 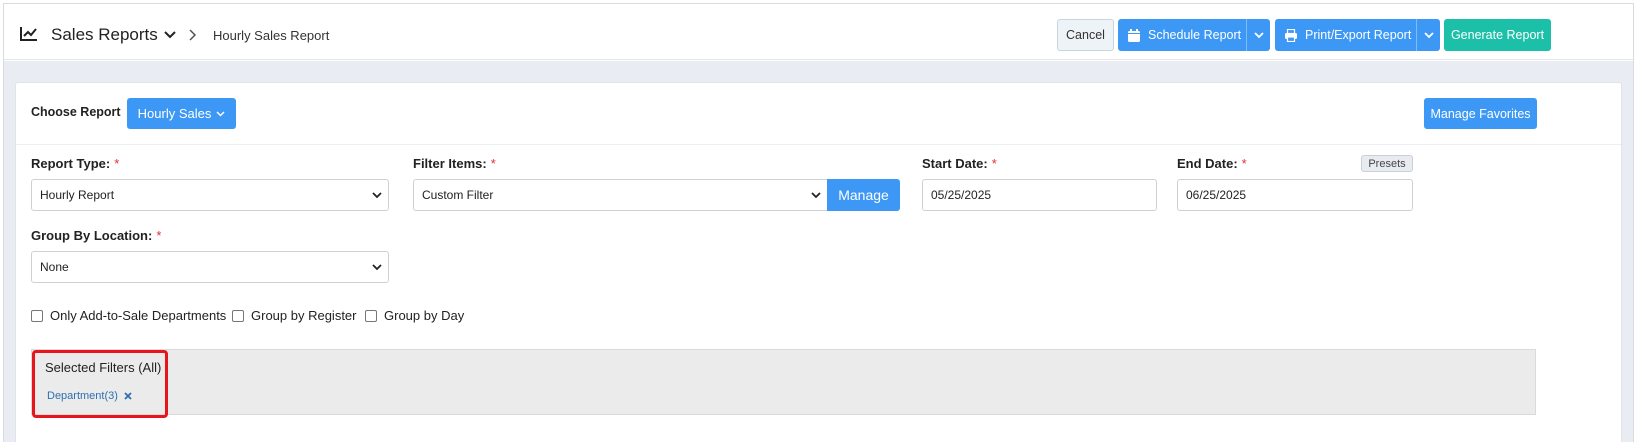 I want to click on choose-report-value: Hourly Sales, so click(x=174, y=113).